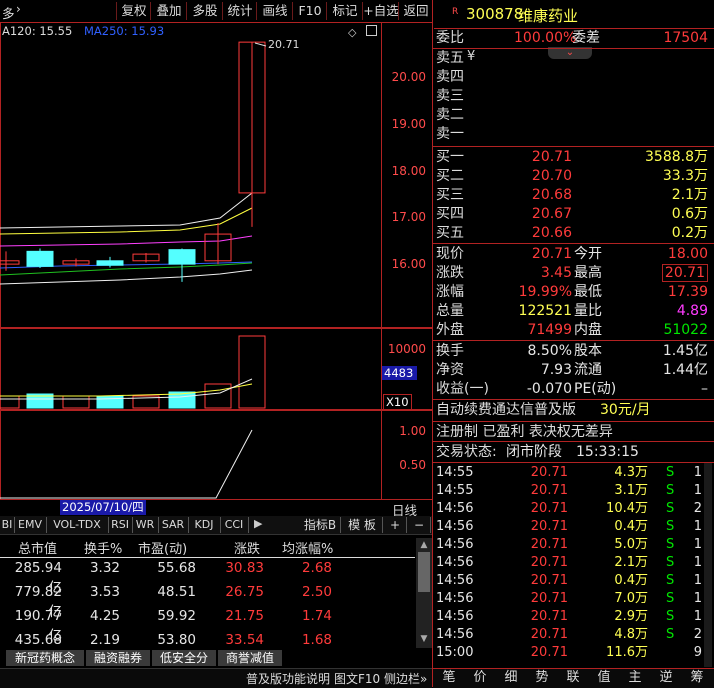 Image resolution: width=714 pixels, height=688 pixels. What do you see at coordinates (604, 677) in the screenshot?
I see `bottom-nav-tab: 值` at bounding box center [604, 677].